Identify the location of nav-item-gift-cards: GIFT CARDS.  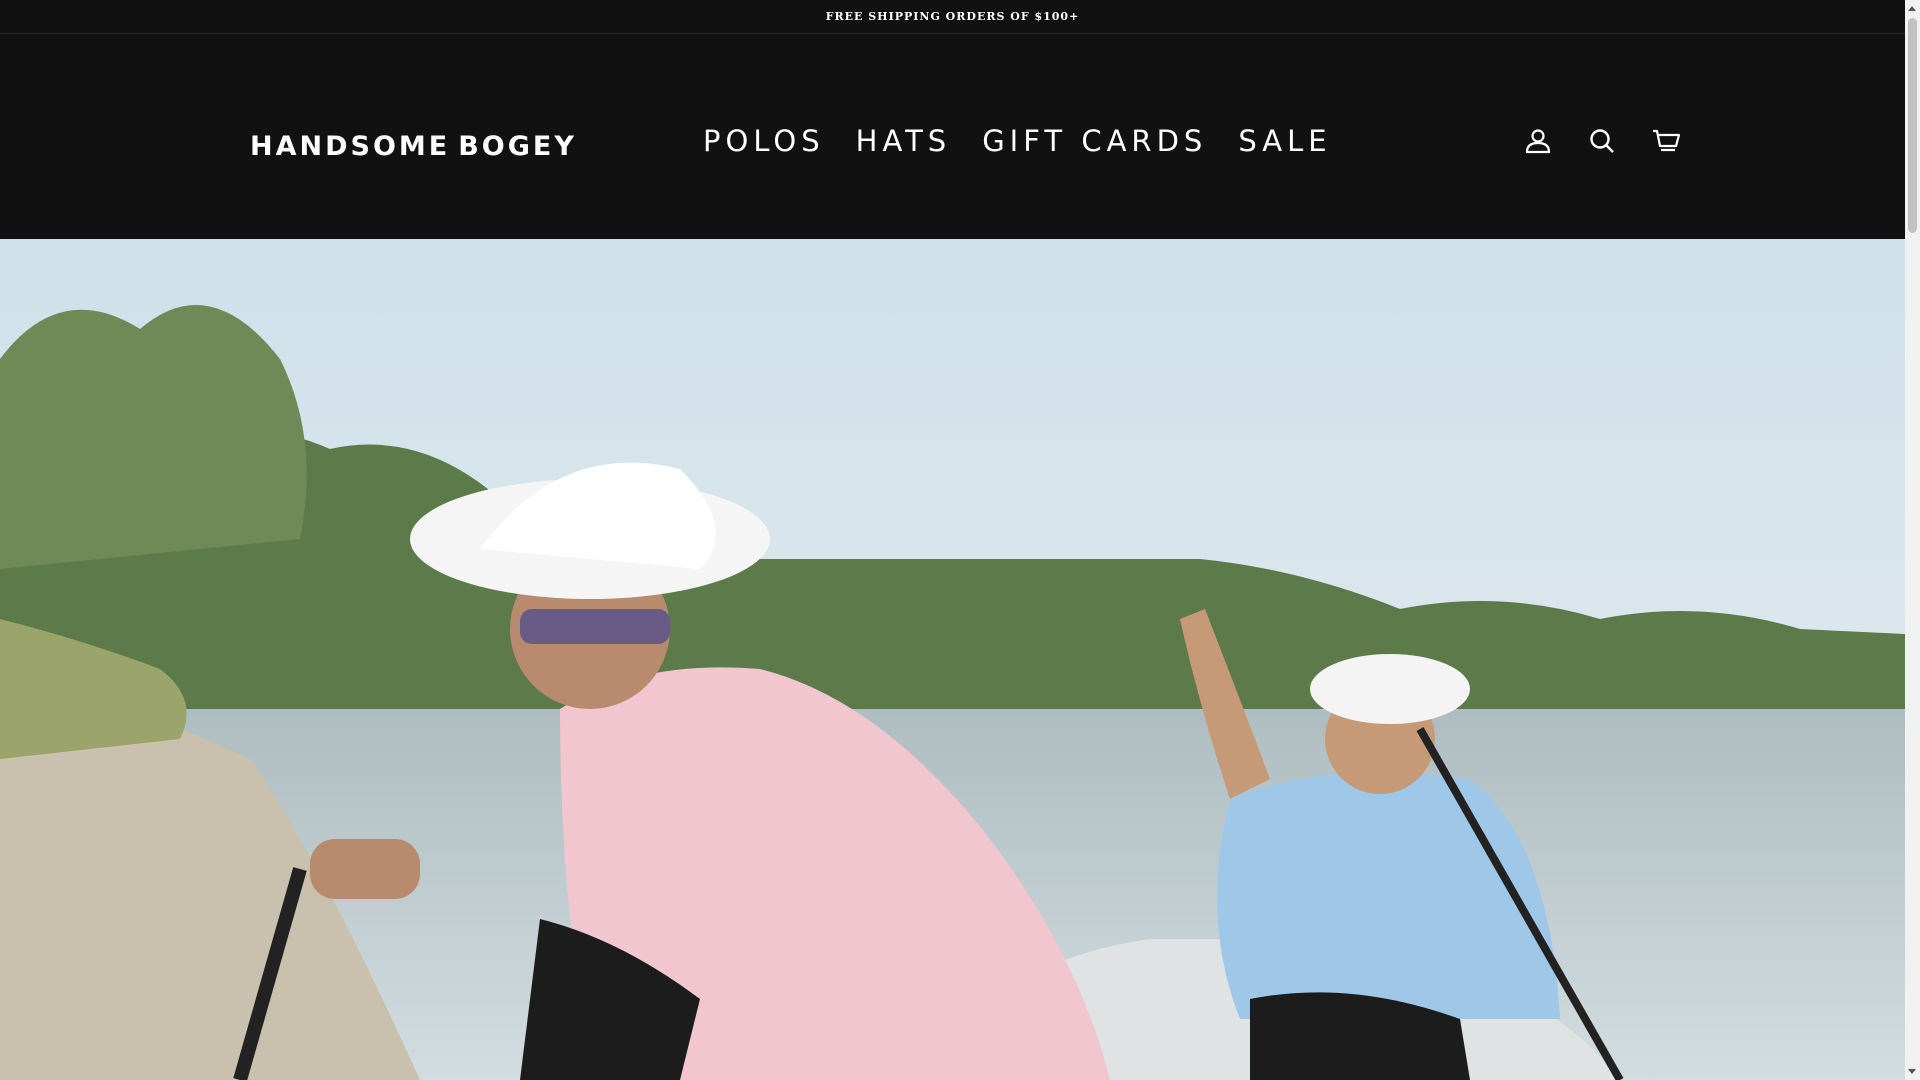
(1094, 141).